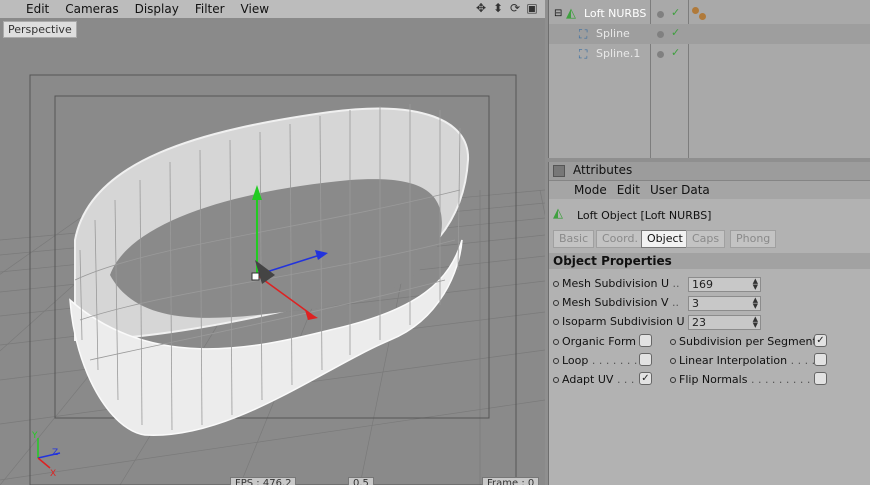  Describe the element at coordinates (620, 239) in the screenshot. I see `tab-coord: Coord.` at that location.